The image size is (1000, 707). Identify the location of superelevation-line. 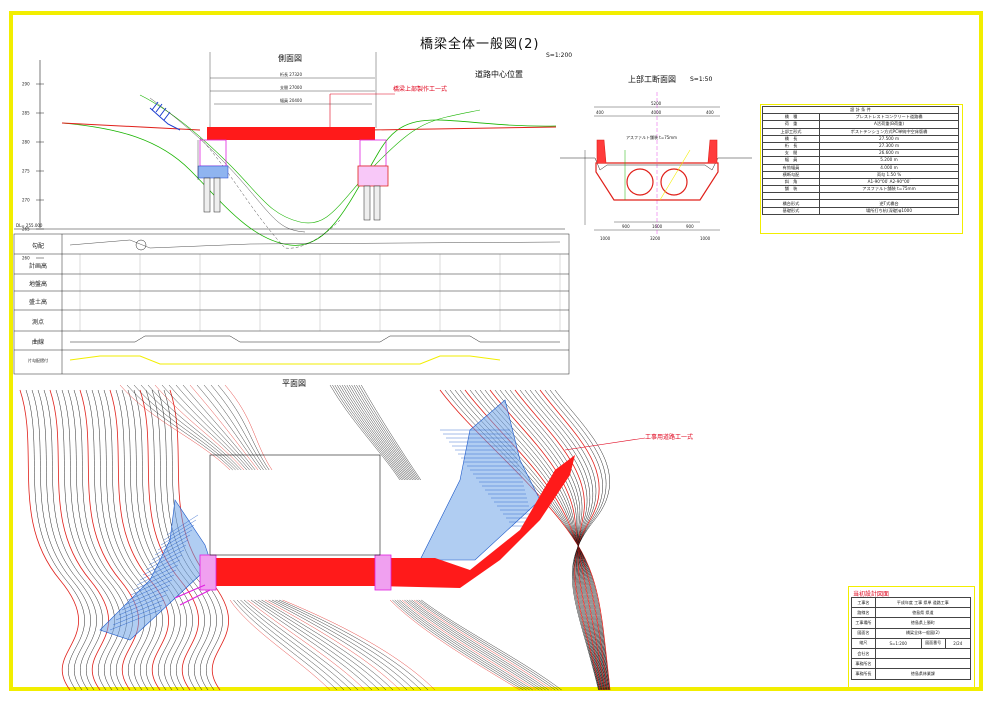
(285, 360).